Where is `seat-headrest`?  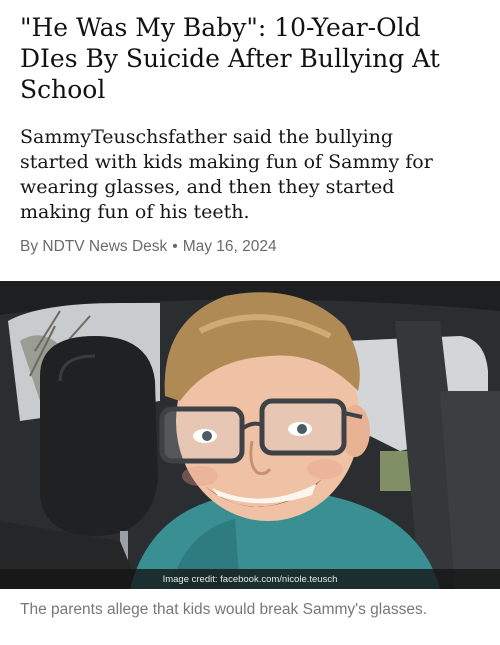 seat-headrest is located at coordinates (99, 436).